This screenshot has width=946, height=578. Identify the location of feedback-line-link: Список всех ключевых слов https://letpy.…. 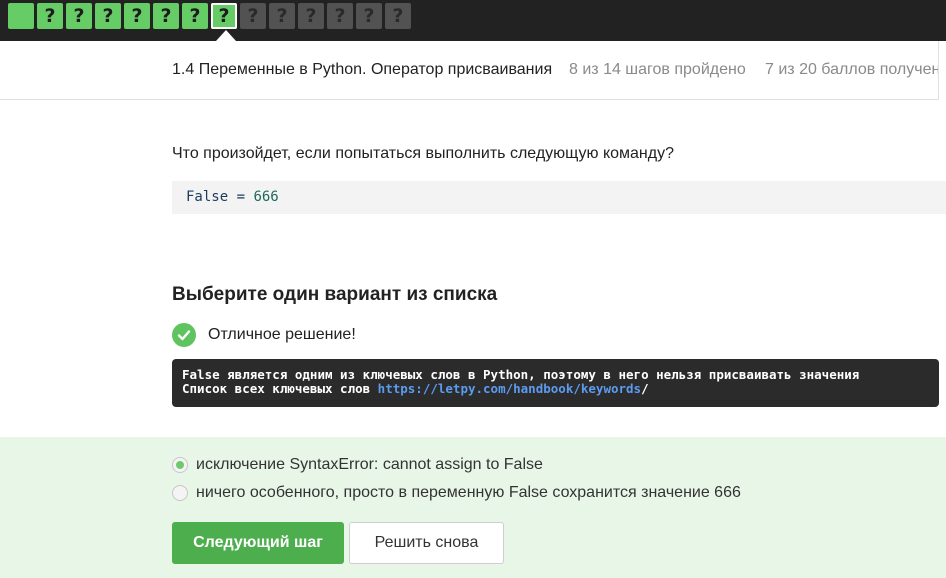
(555, 389).